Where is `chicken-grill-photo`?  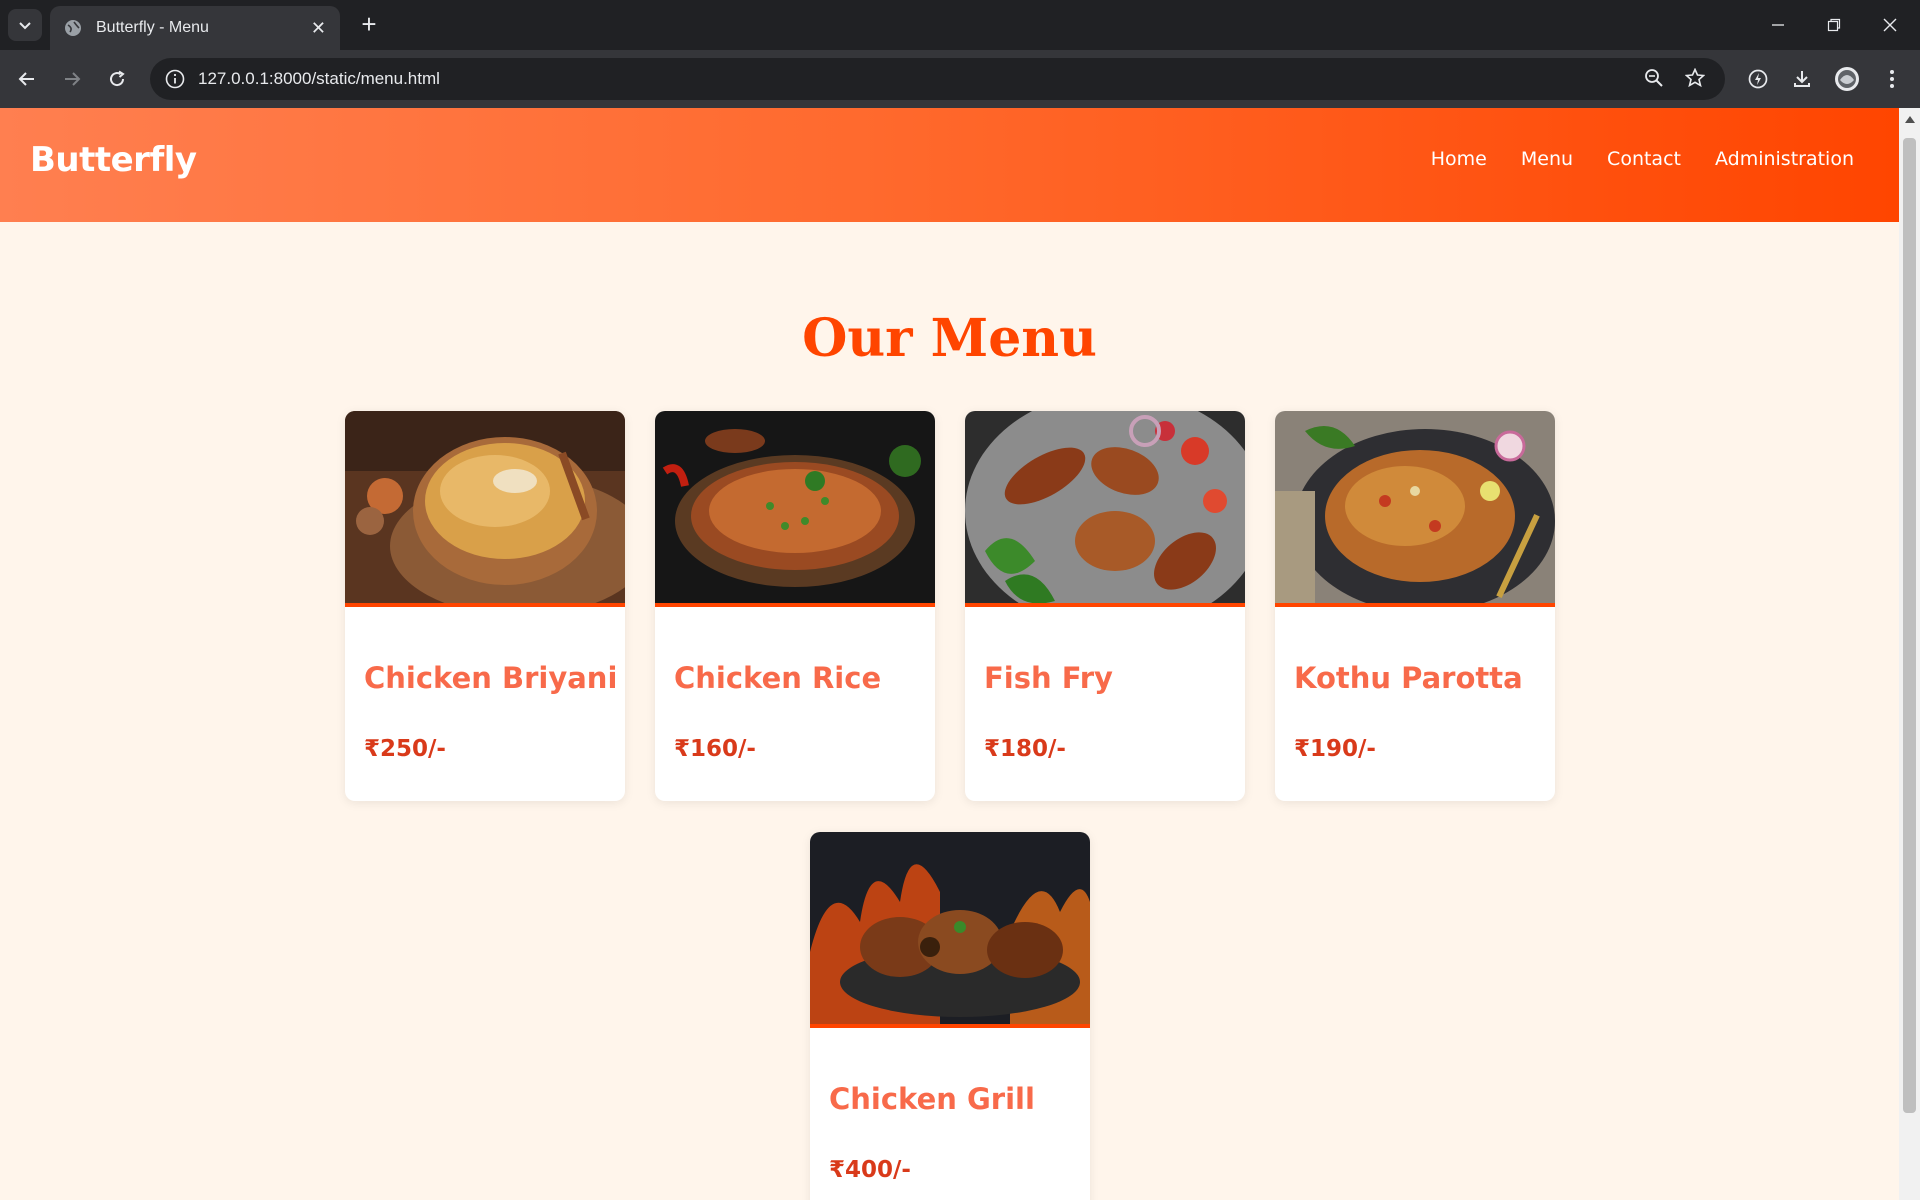 chicken-grill-photo is located at coordinates (950, 930).